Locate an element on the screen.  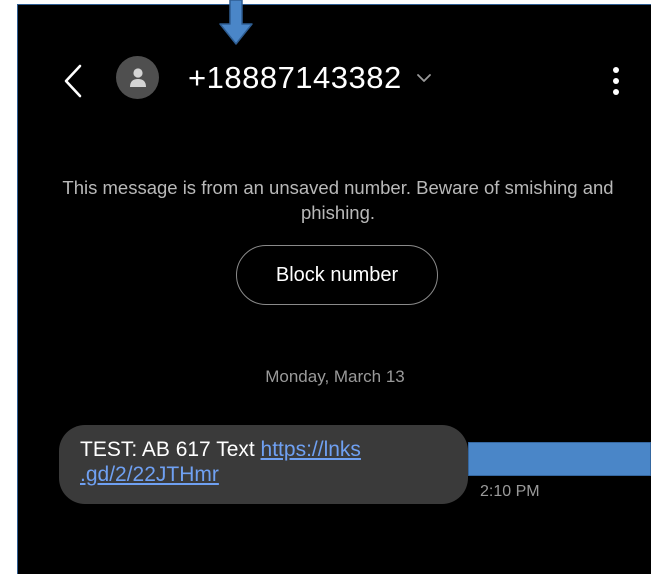
chevron-left-icon is located at coordinates (73, 81).